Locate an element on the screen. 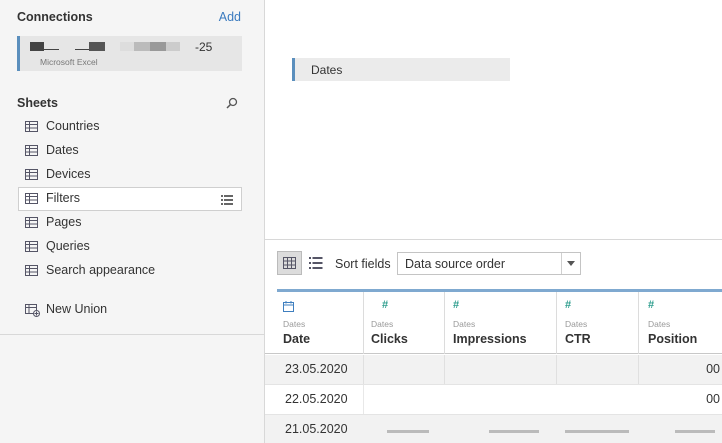 The image size is (722, 443). dropdown-button is located at coordinates (570, 263).